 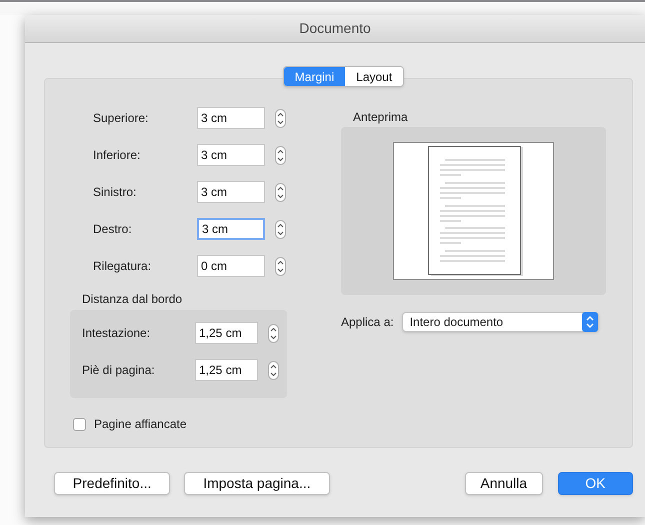 What do you see at coordinates (113, 229) in the screenshot?
I see `field-label: Destro:` at bounding box center [113, 229].